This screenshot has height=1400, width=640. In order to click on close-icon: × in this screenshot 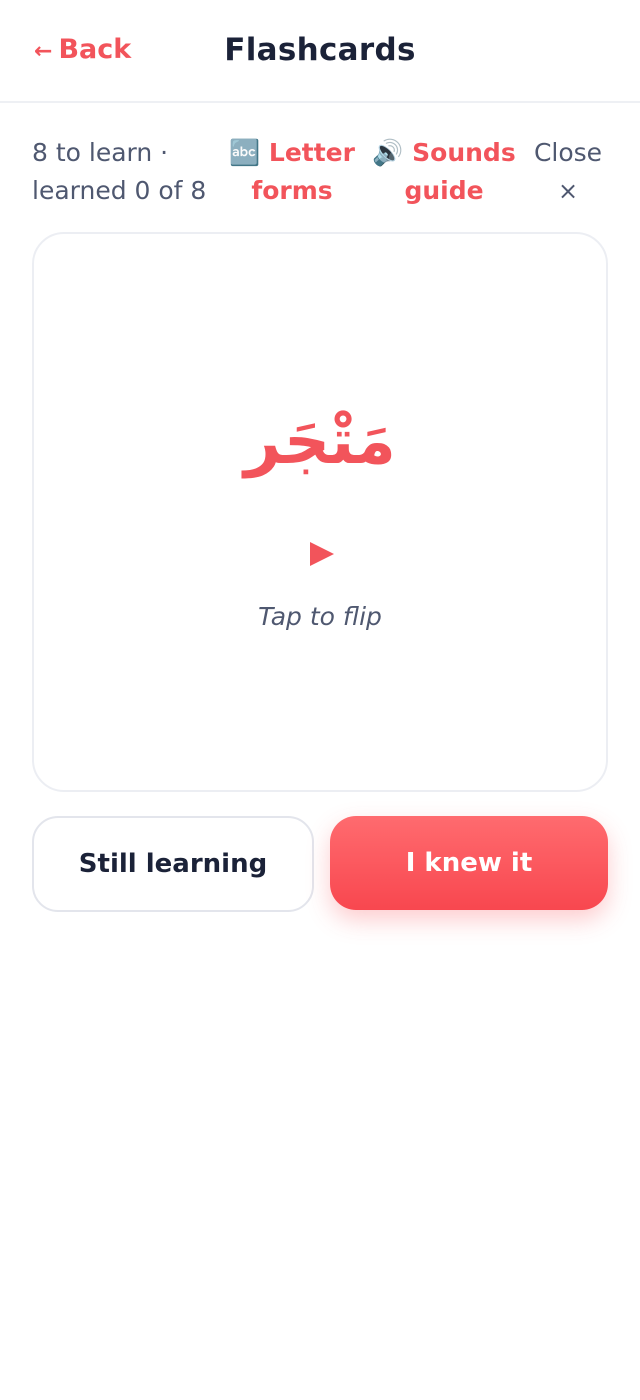, I will do `click(568, 191)`.